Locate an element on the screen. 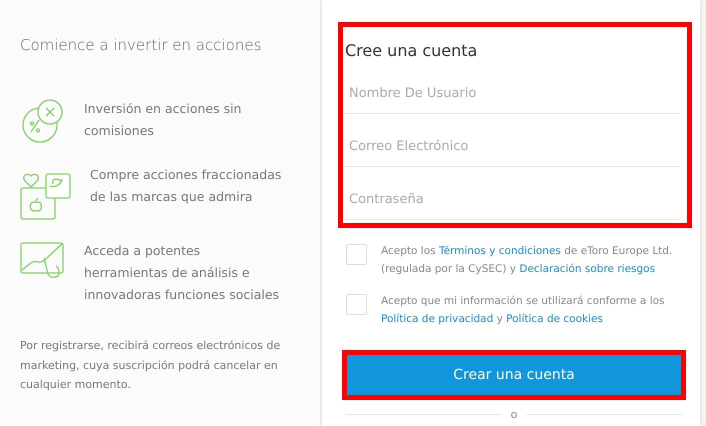  separator-text: o is located at coordinates (514, 414).